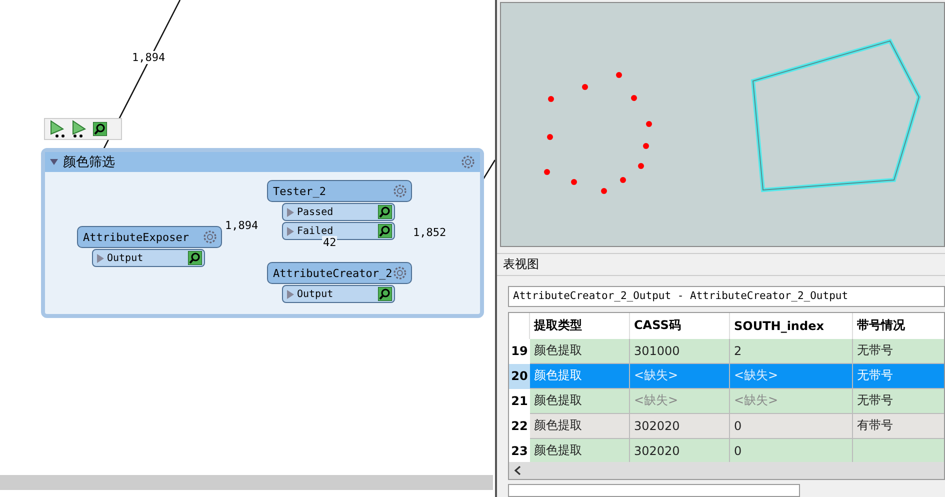  Describe the element at coordinates (339, 273) in the screenshot. I see `transformer-node: AttributeCreator_2` at that location.